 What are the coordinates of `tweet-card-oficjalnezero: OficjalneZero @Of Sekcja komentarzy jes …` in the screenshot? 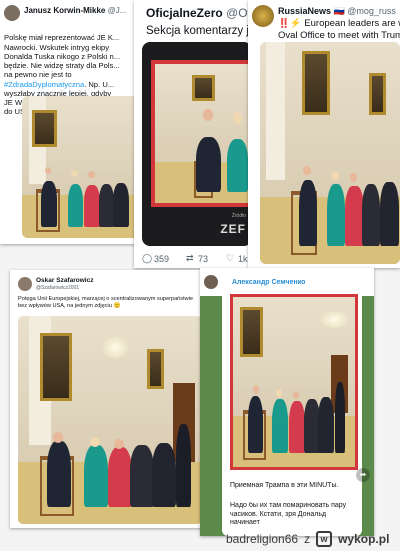 It's located at (193, 134).